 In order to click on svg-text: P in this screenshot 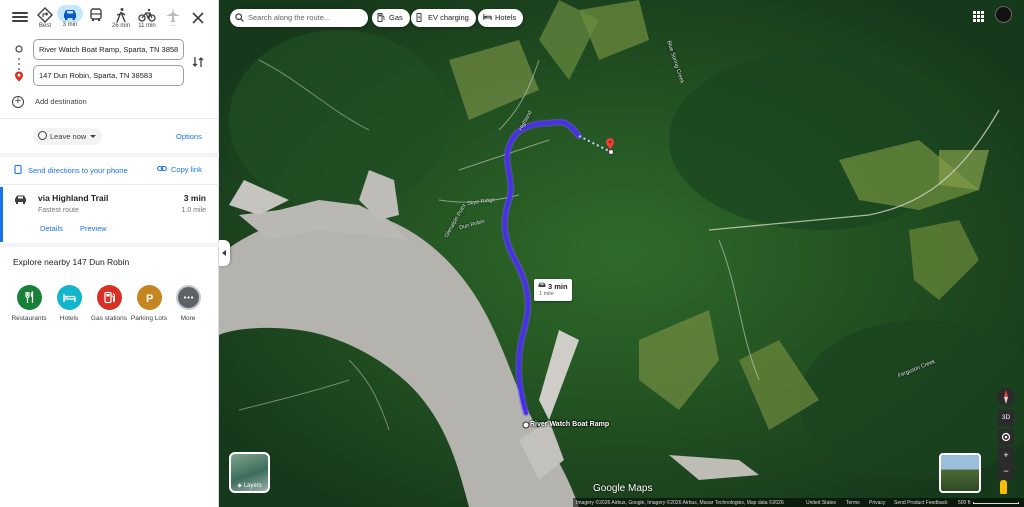, I will do `click(149, 298)`.